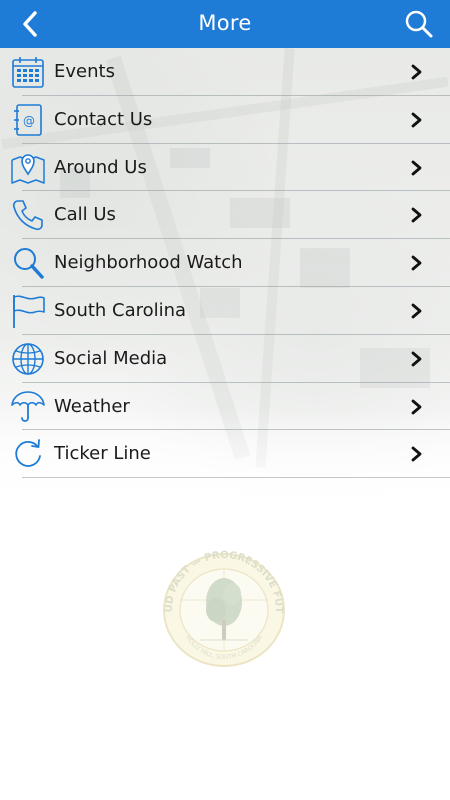 The width and height of the screenshot is (450, 800). I want to click on calendar-icon, so click(28, 72).